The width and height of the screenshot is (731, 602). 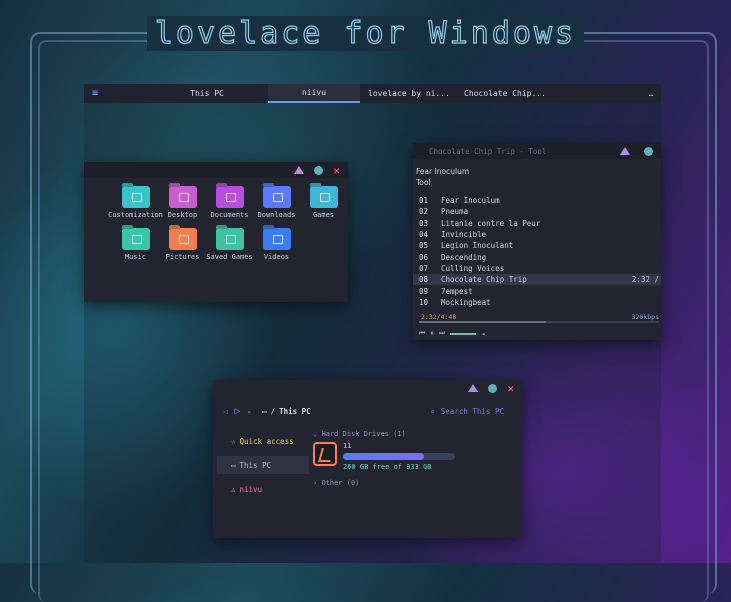 I want to click on folder-item: Music, so click(x=135, y=245).